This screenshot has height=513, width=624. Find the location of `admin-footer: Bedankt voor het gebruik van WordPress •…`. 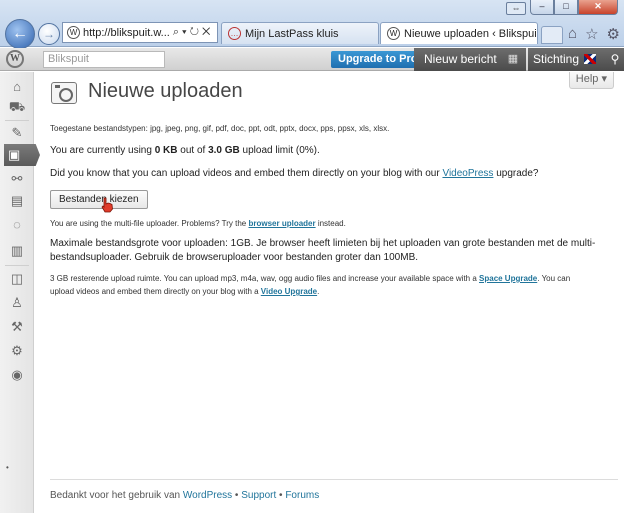

admin-footer: Bedankt voor het gebruik van WordPress •… is located at coordinates (184, 495).